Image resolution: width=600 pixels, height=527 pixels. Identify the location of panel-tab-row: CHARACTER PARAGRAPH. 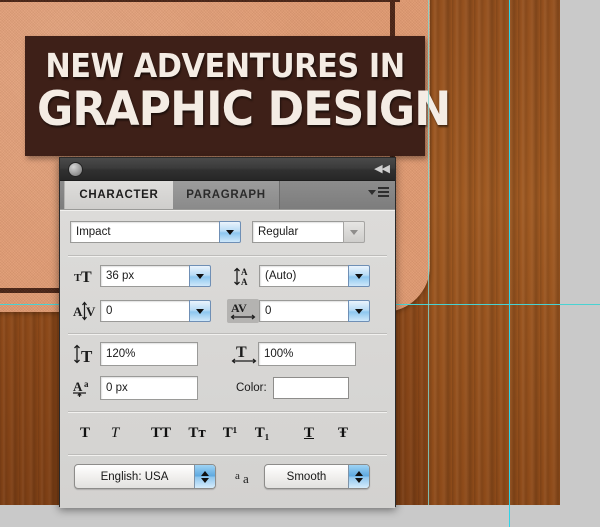
(227, 195).